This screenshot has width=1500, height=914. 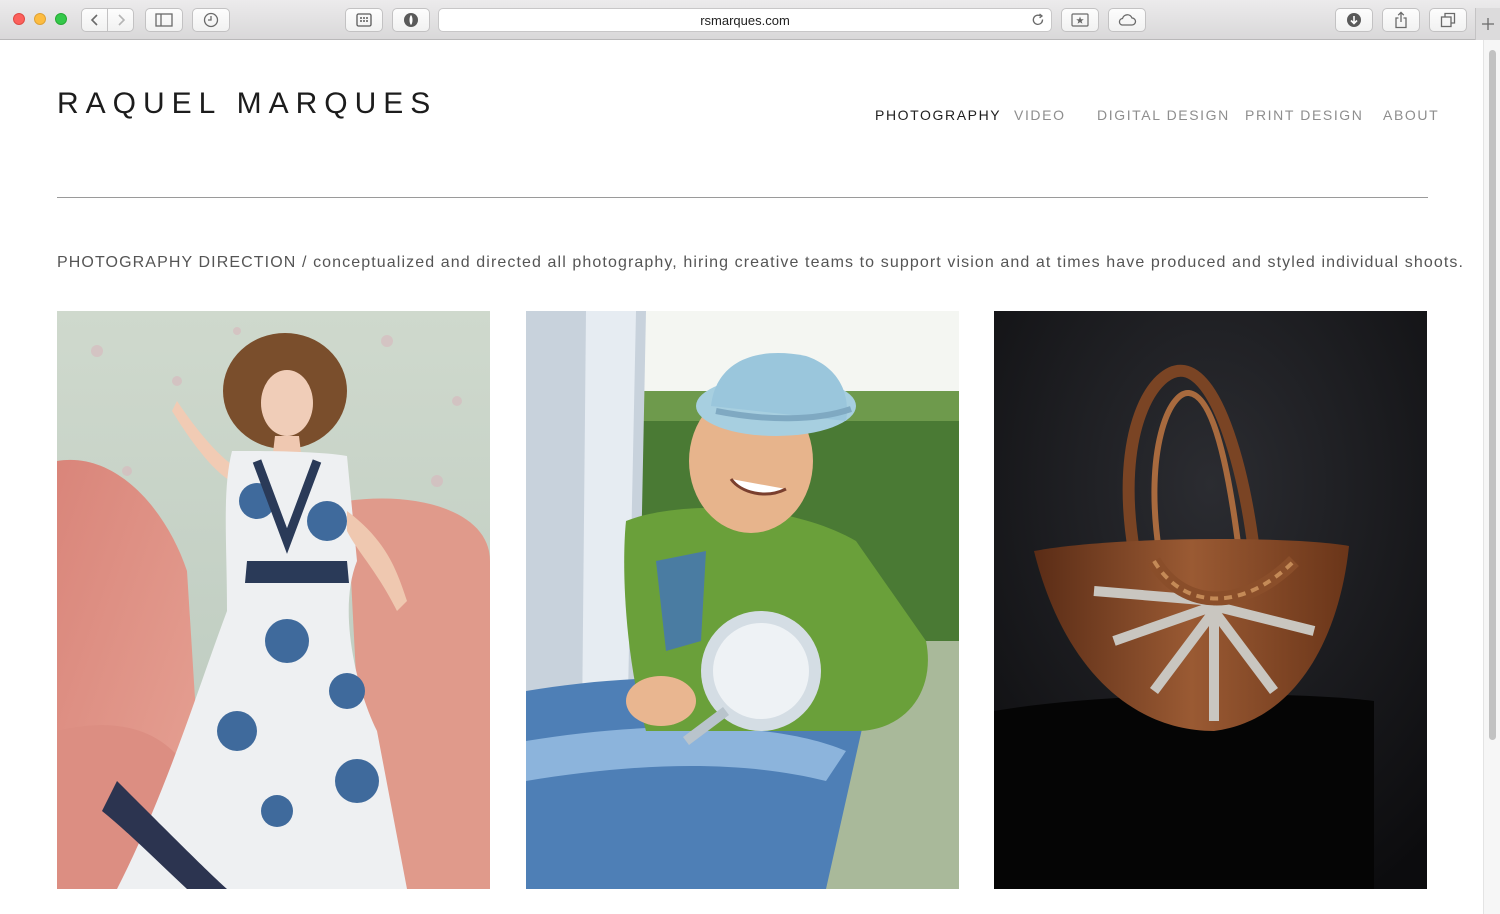 I want to click on header-divider, so click(x=742, y=197).